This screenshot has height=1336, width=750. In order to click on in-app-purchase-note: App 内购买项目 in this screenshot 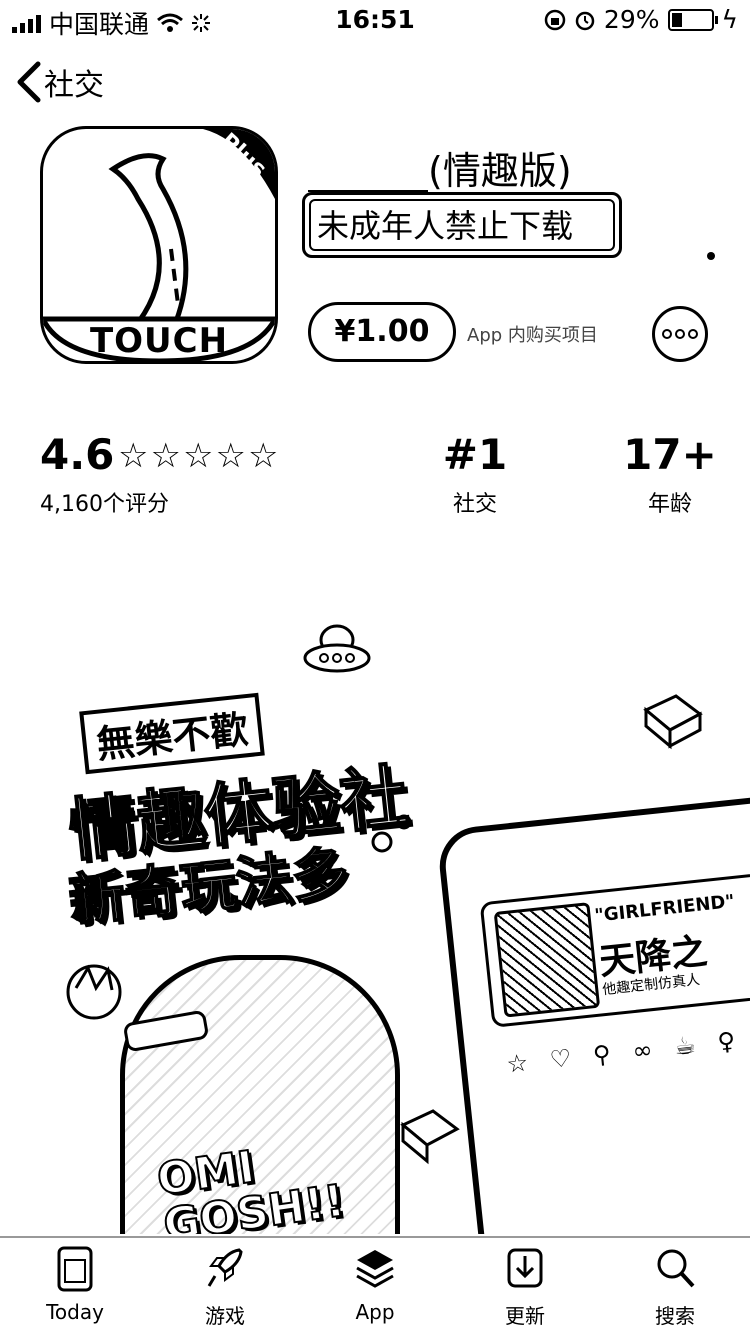, I will do `click(532, 335)`.